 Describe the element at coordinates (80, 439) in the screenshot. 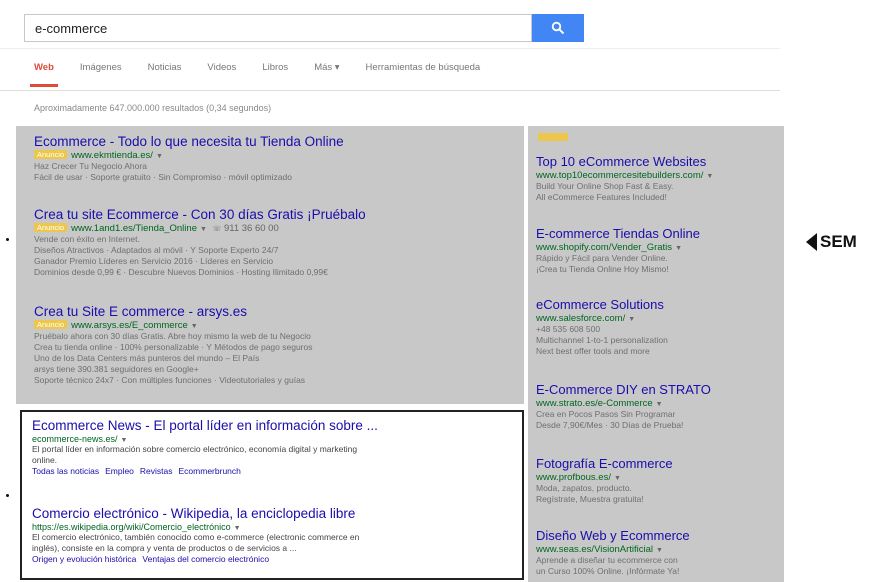

I see `result-url: ecommerce-news.es/▼` at that location.